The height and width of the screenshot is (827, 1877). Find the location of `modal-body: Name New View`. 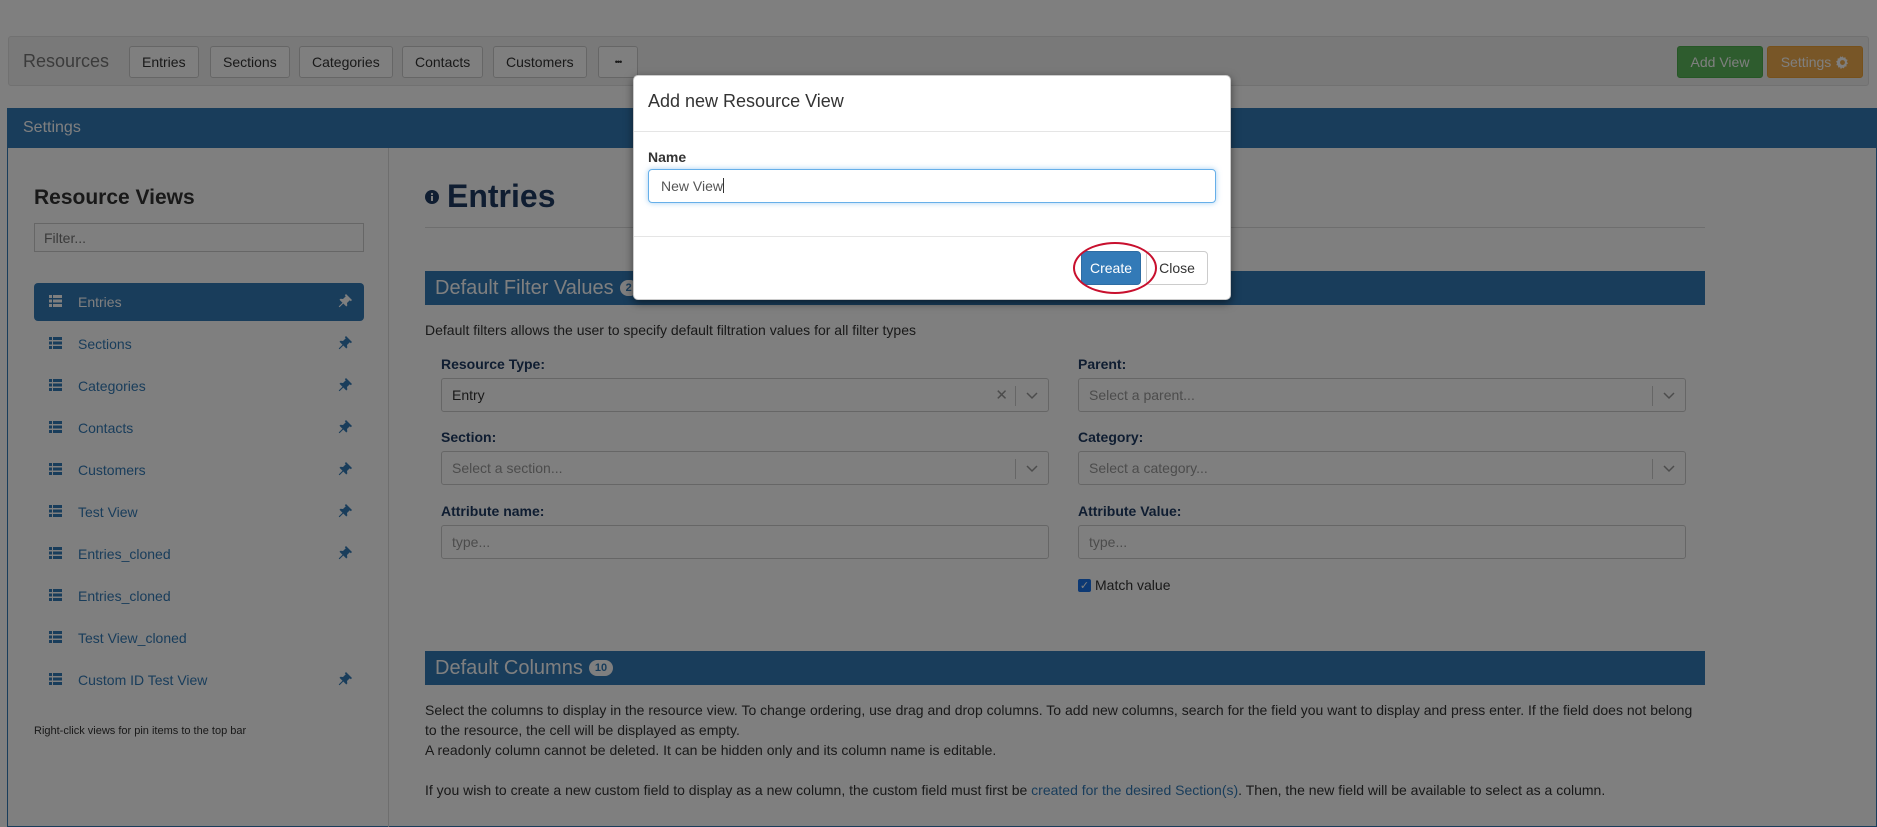

modal-body: Name New View is located at coordinates (932, 172).